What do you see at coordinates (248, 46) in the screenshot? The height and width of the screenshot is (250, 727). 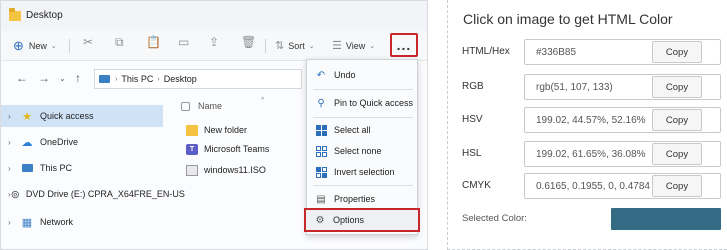 I see `delete-icon: 🗑` at bounding box center [248, 46].